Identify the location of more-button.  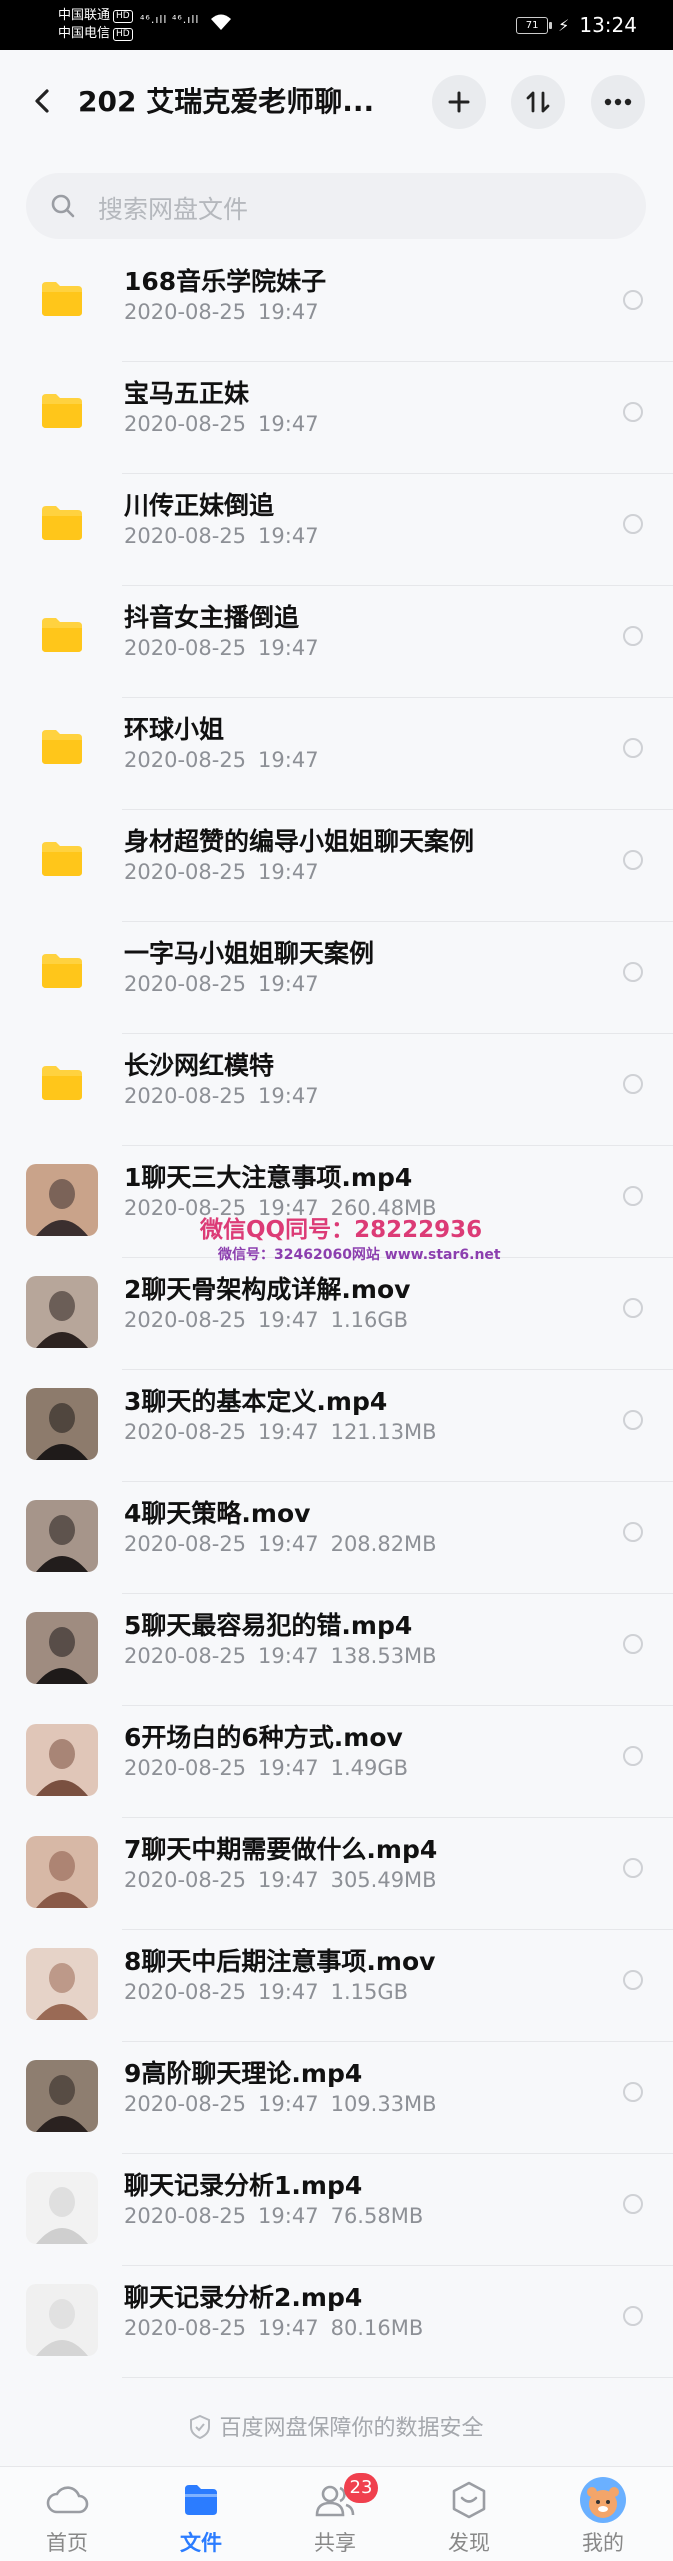
(618, 102).